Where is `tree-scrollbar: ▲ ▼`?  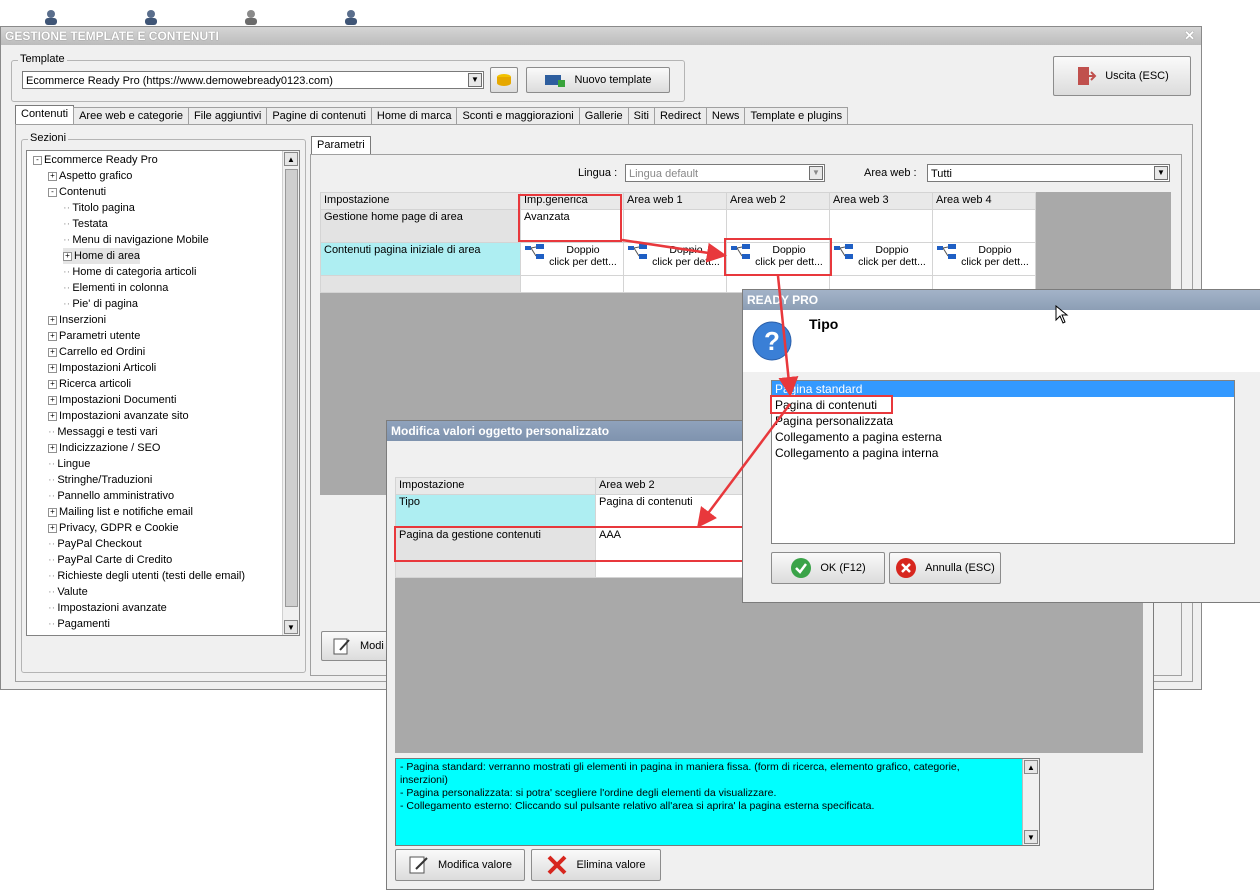 tree-scrollbar: ▲ ▼ is located at coordinates (290, 393).